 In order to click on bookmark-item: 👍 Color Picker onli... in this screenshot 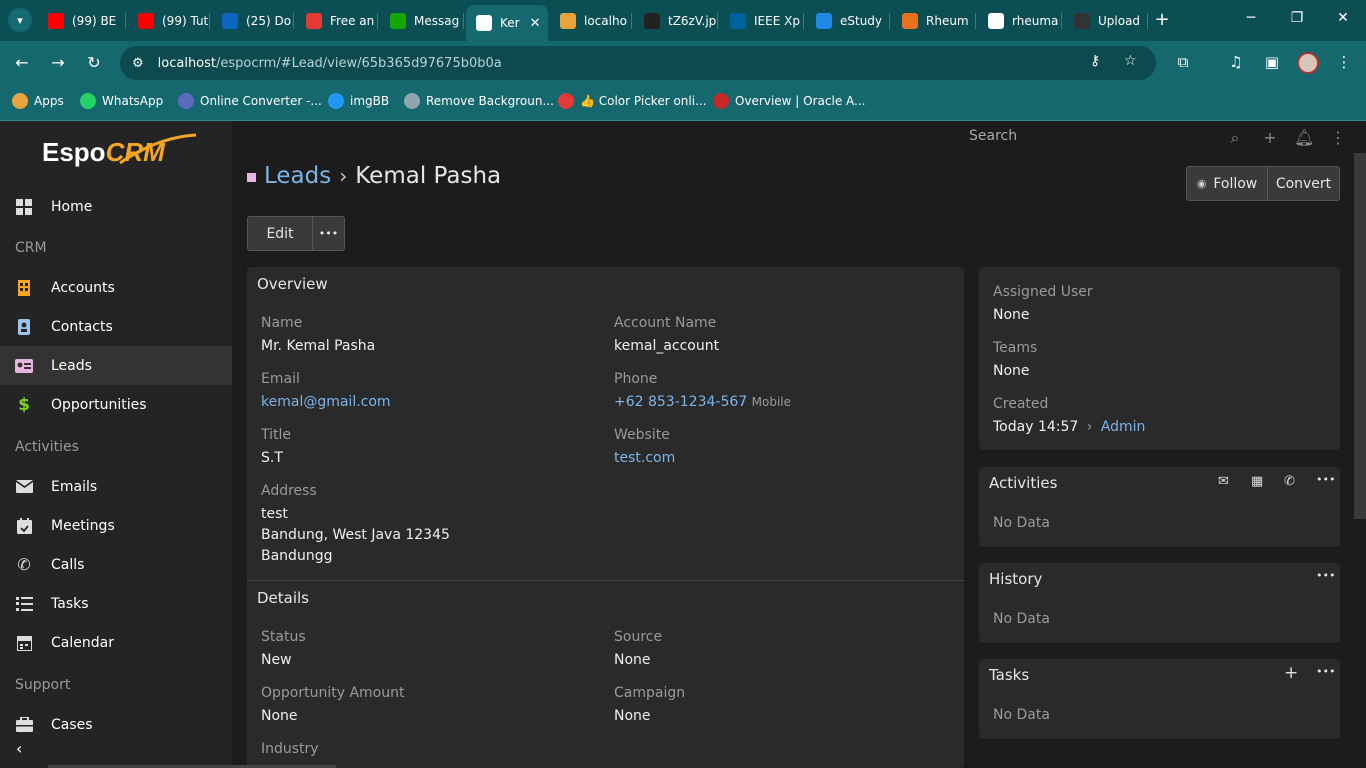, I will do `click(632, 101)`.